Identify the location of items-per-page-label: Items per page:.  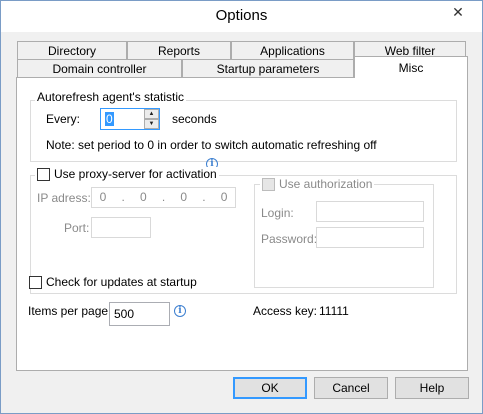
(70, 311).